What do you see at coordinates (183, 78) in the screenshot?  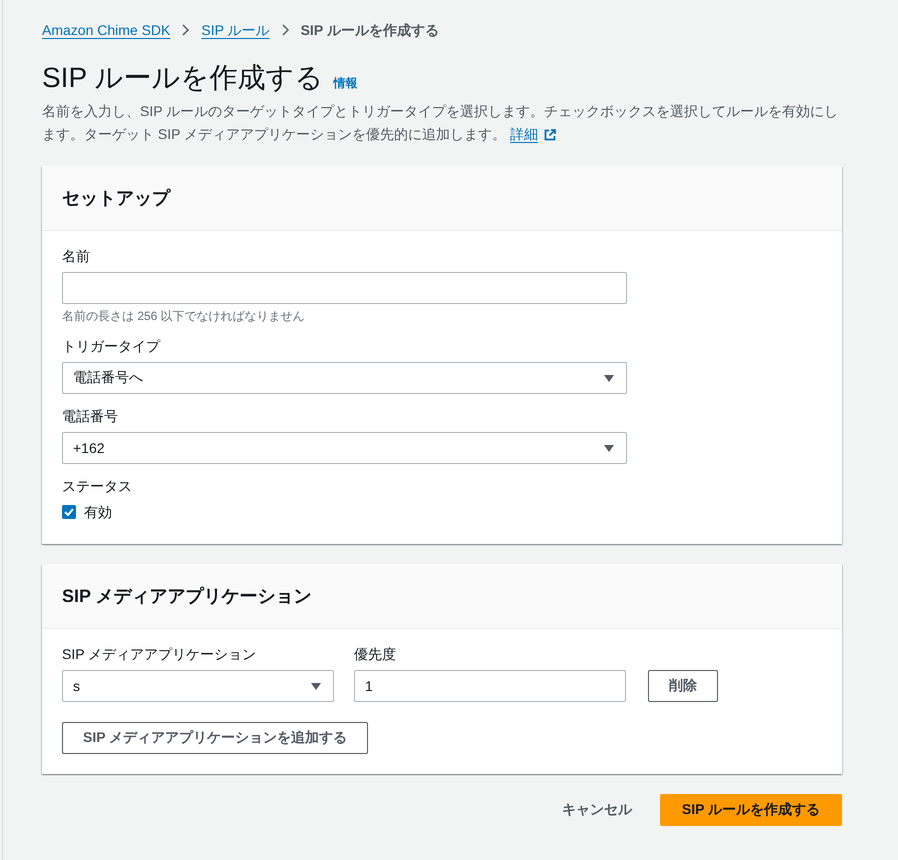 I see `page-title: SIP ルールを作成する` at bounding box center [183, 78].